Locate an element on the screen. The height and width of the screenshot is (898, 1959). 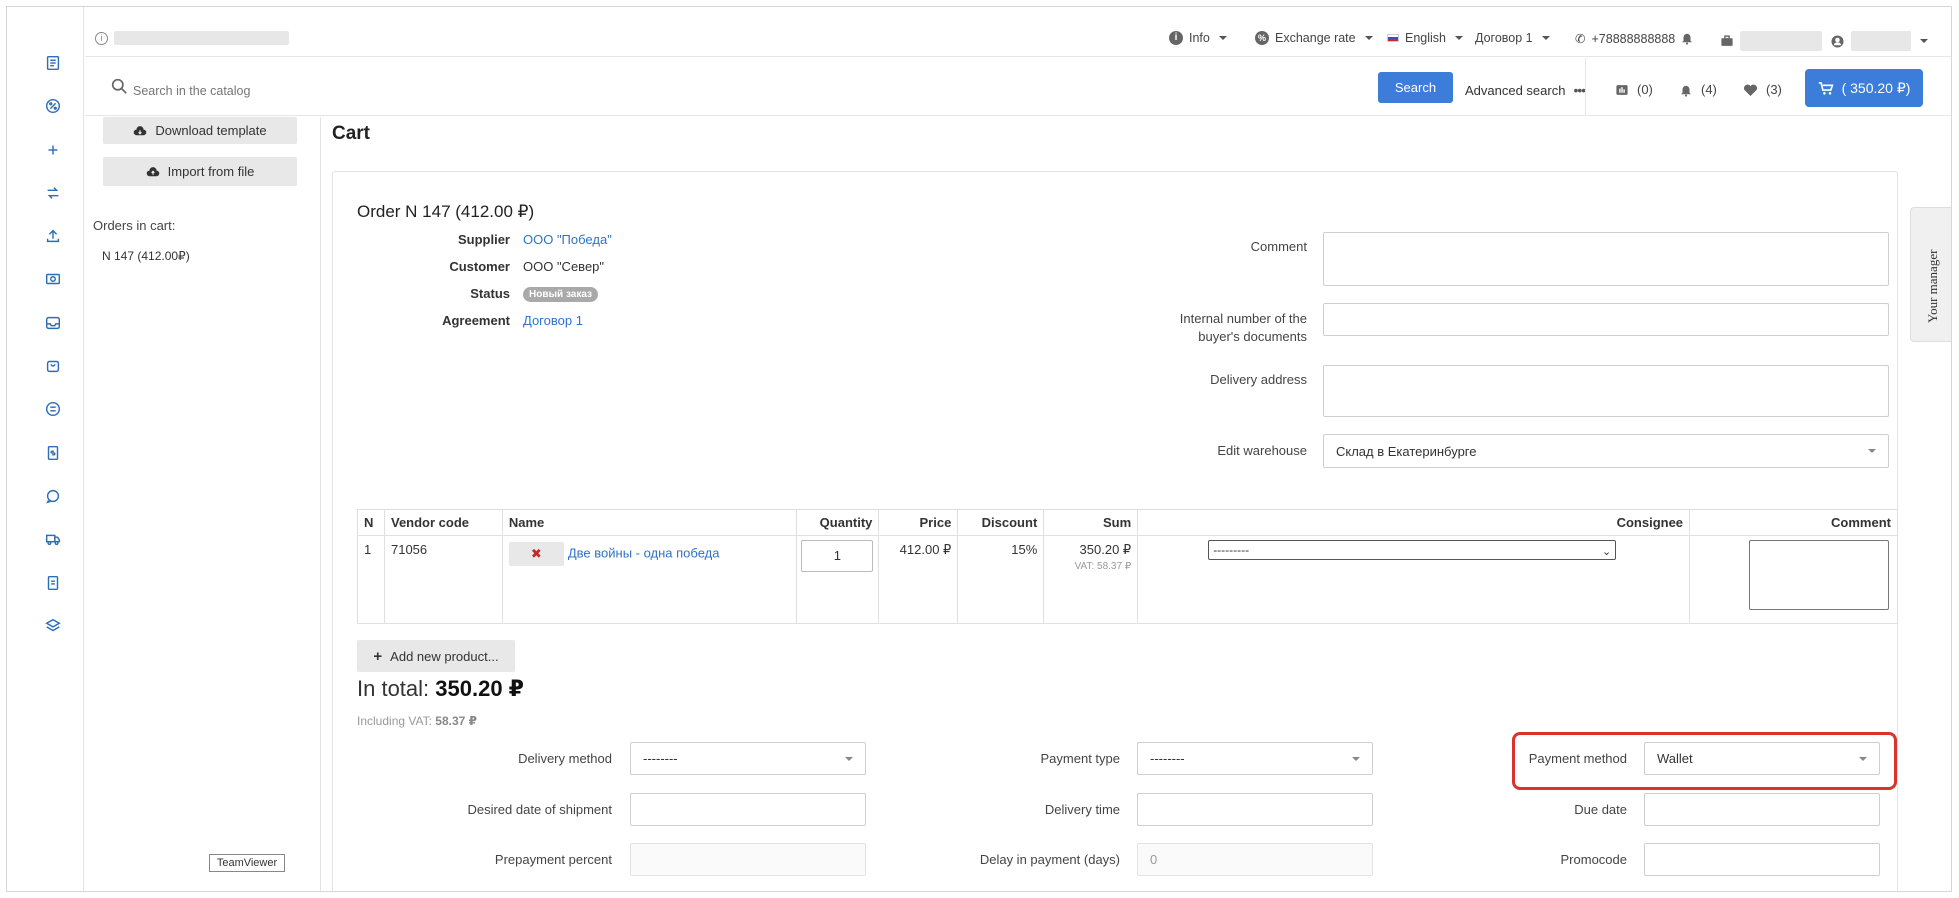
order-title: Order N 147 (412.00 ₽) is located at coordinates (446, 211).